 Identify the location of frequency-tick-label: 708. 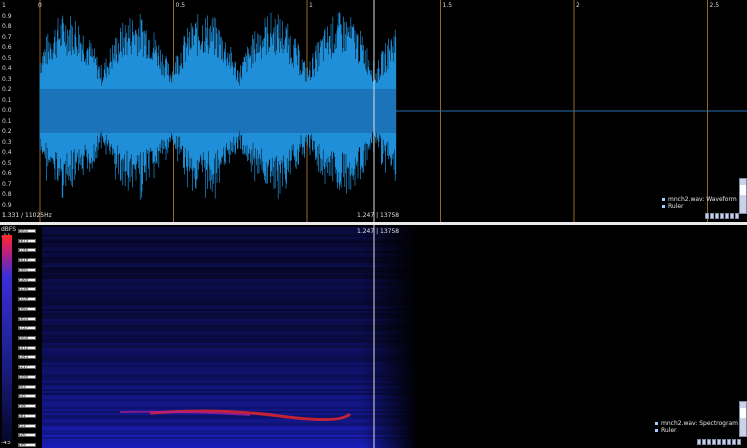
(22, 406).